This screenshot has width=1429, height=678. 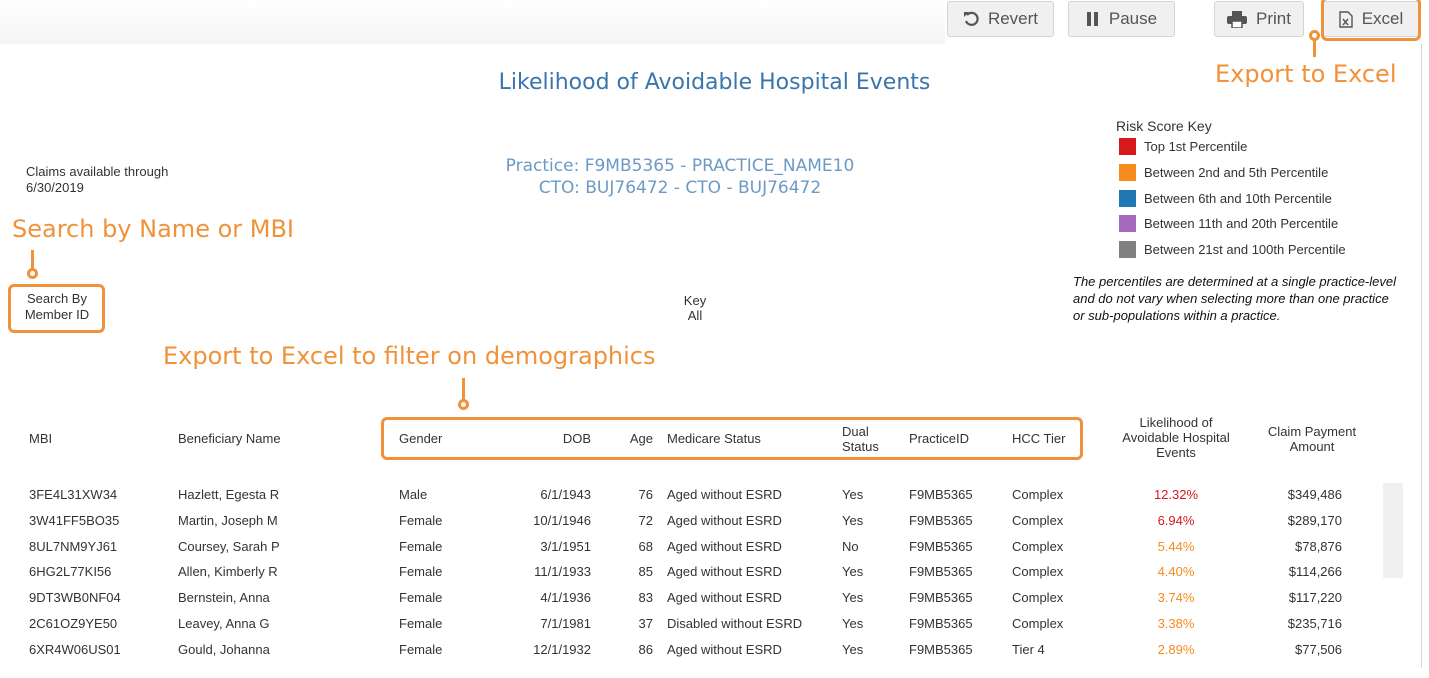 I want to click on cell-name: Martin, Joseph M, so click(x=228, y=520).